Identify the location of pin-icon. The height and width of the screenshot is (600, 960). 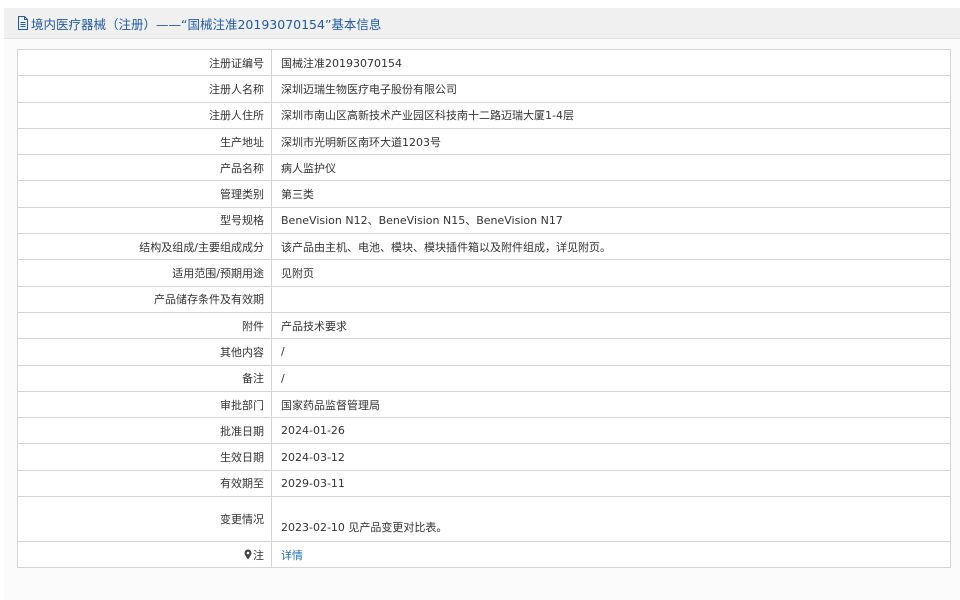
(248, 554).